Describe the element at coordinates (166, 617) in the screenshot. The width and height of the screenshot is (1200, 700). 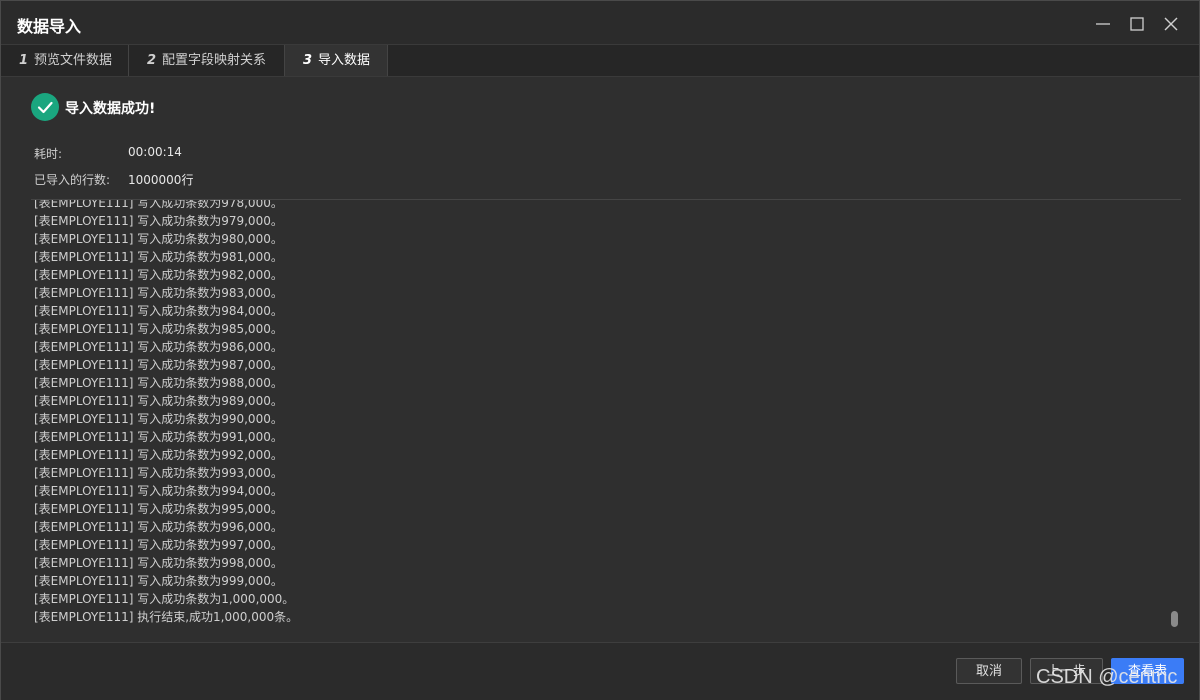
I see `log-line: [表EMPLOYE111] 执行结束,成功1,000,000条。` at that location.